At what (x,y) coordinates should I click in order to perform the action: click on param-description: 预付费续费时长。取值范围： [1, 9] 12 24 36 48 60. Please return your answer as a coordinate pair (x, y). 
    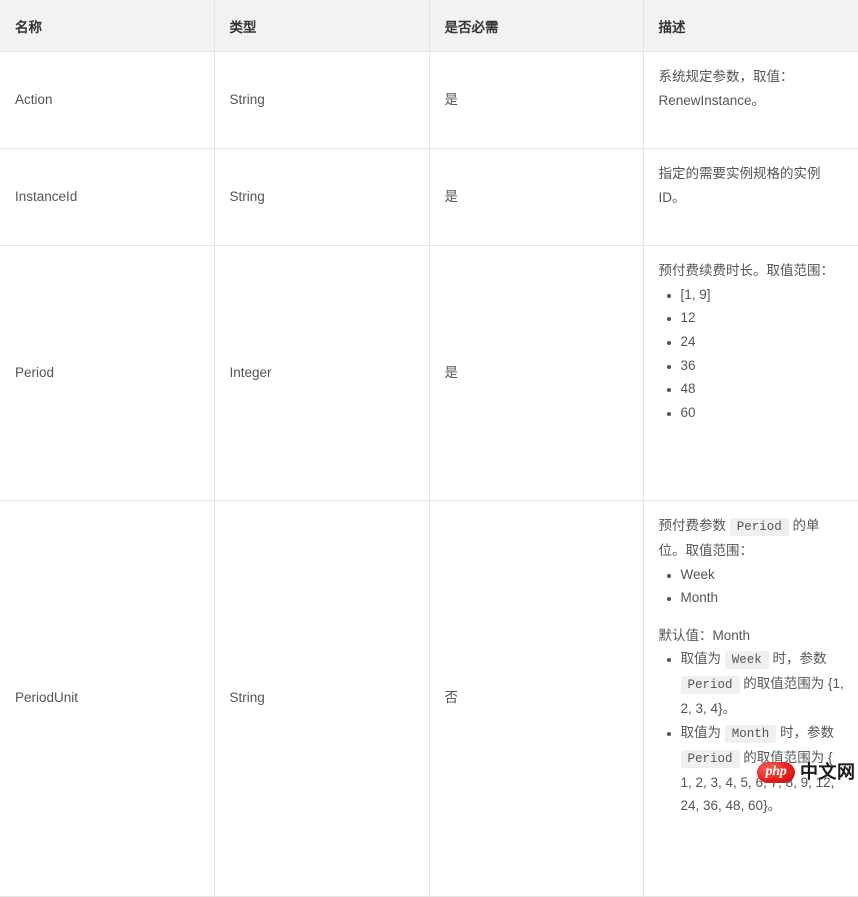
    Looking at the image, I should click on (750, 373).